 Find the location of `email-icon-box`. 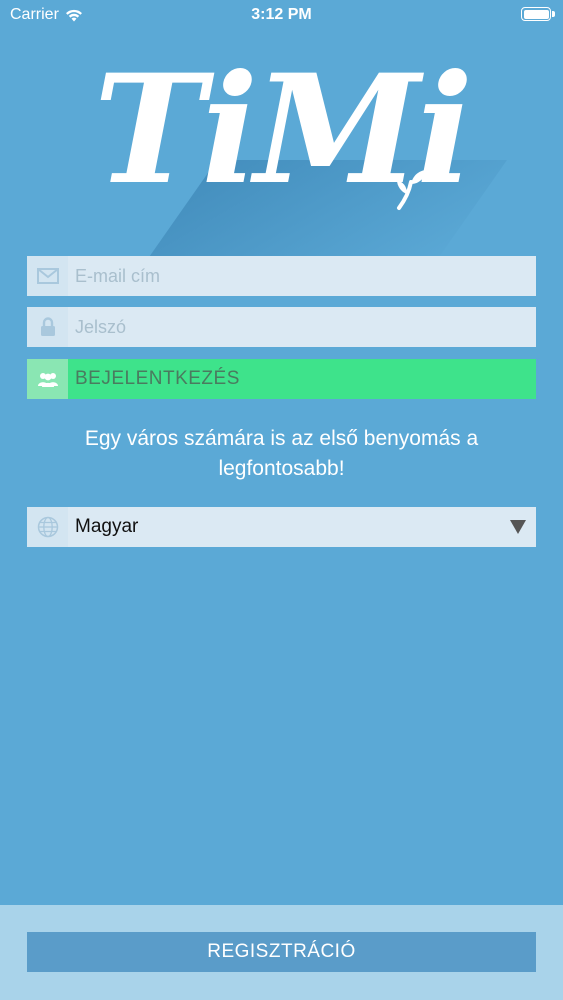

email-icon-box is located at coordinates (47, 276).